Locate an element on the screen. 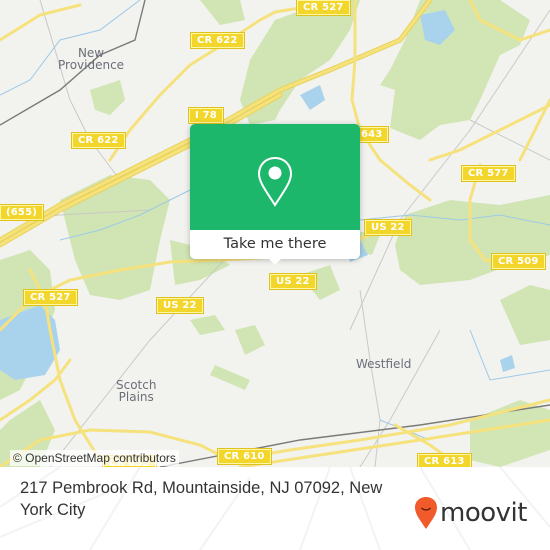  road-shield-i78: I 78 is located at coordinates (206, 115).